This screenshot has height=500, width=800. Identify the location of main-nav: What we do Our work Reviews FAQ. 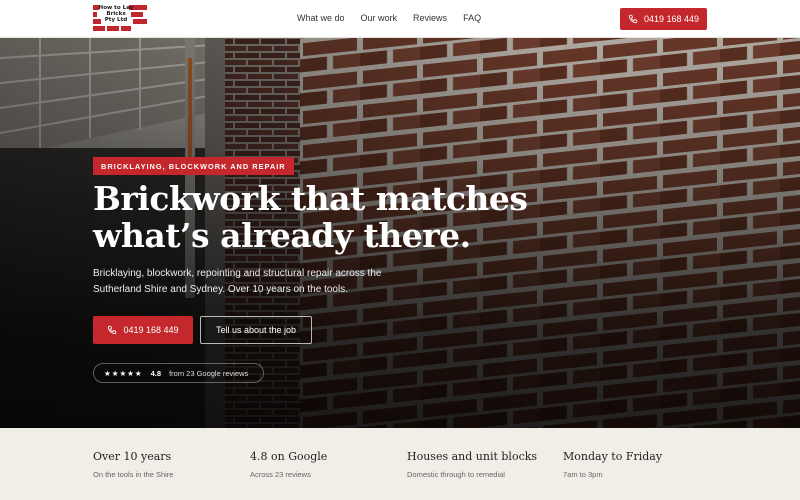
(397, 18).